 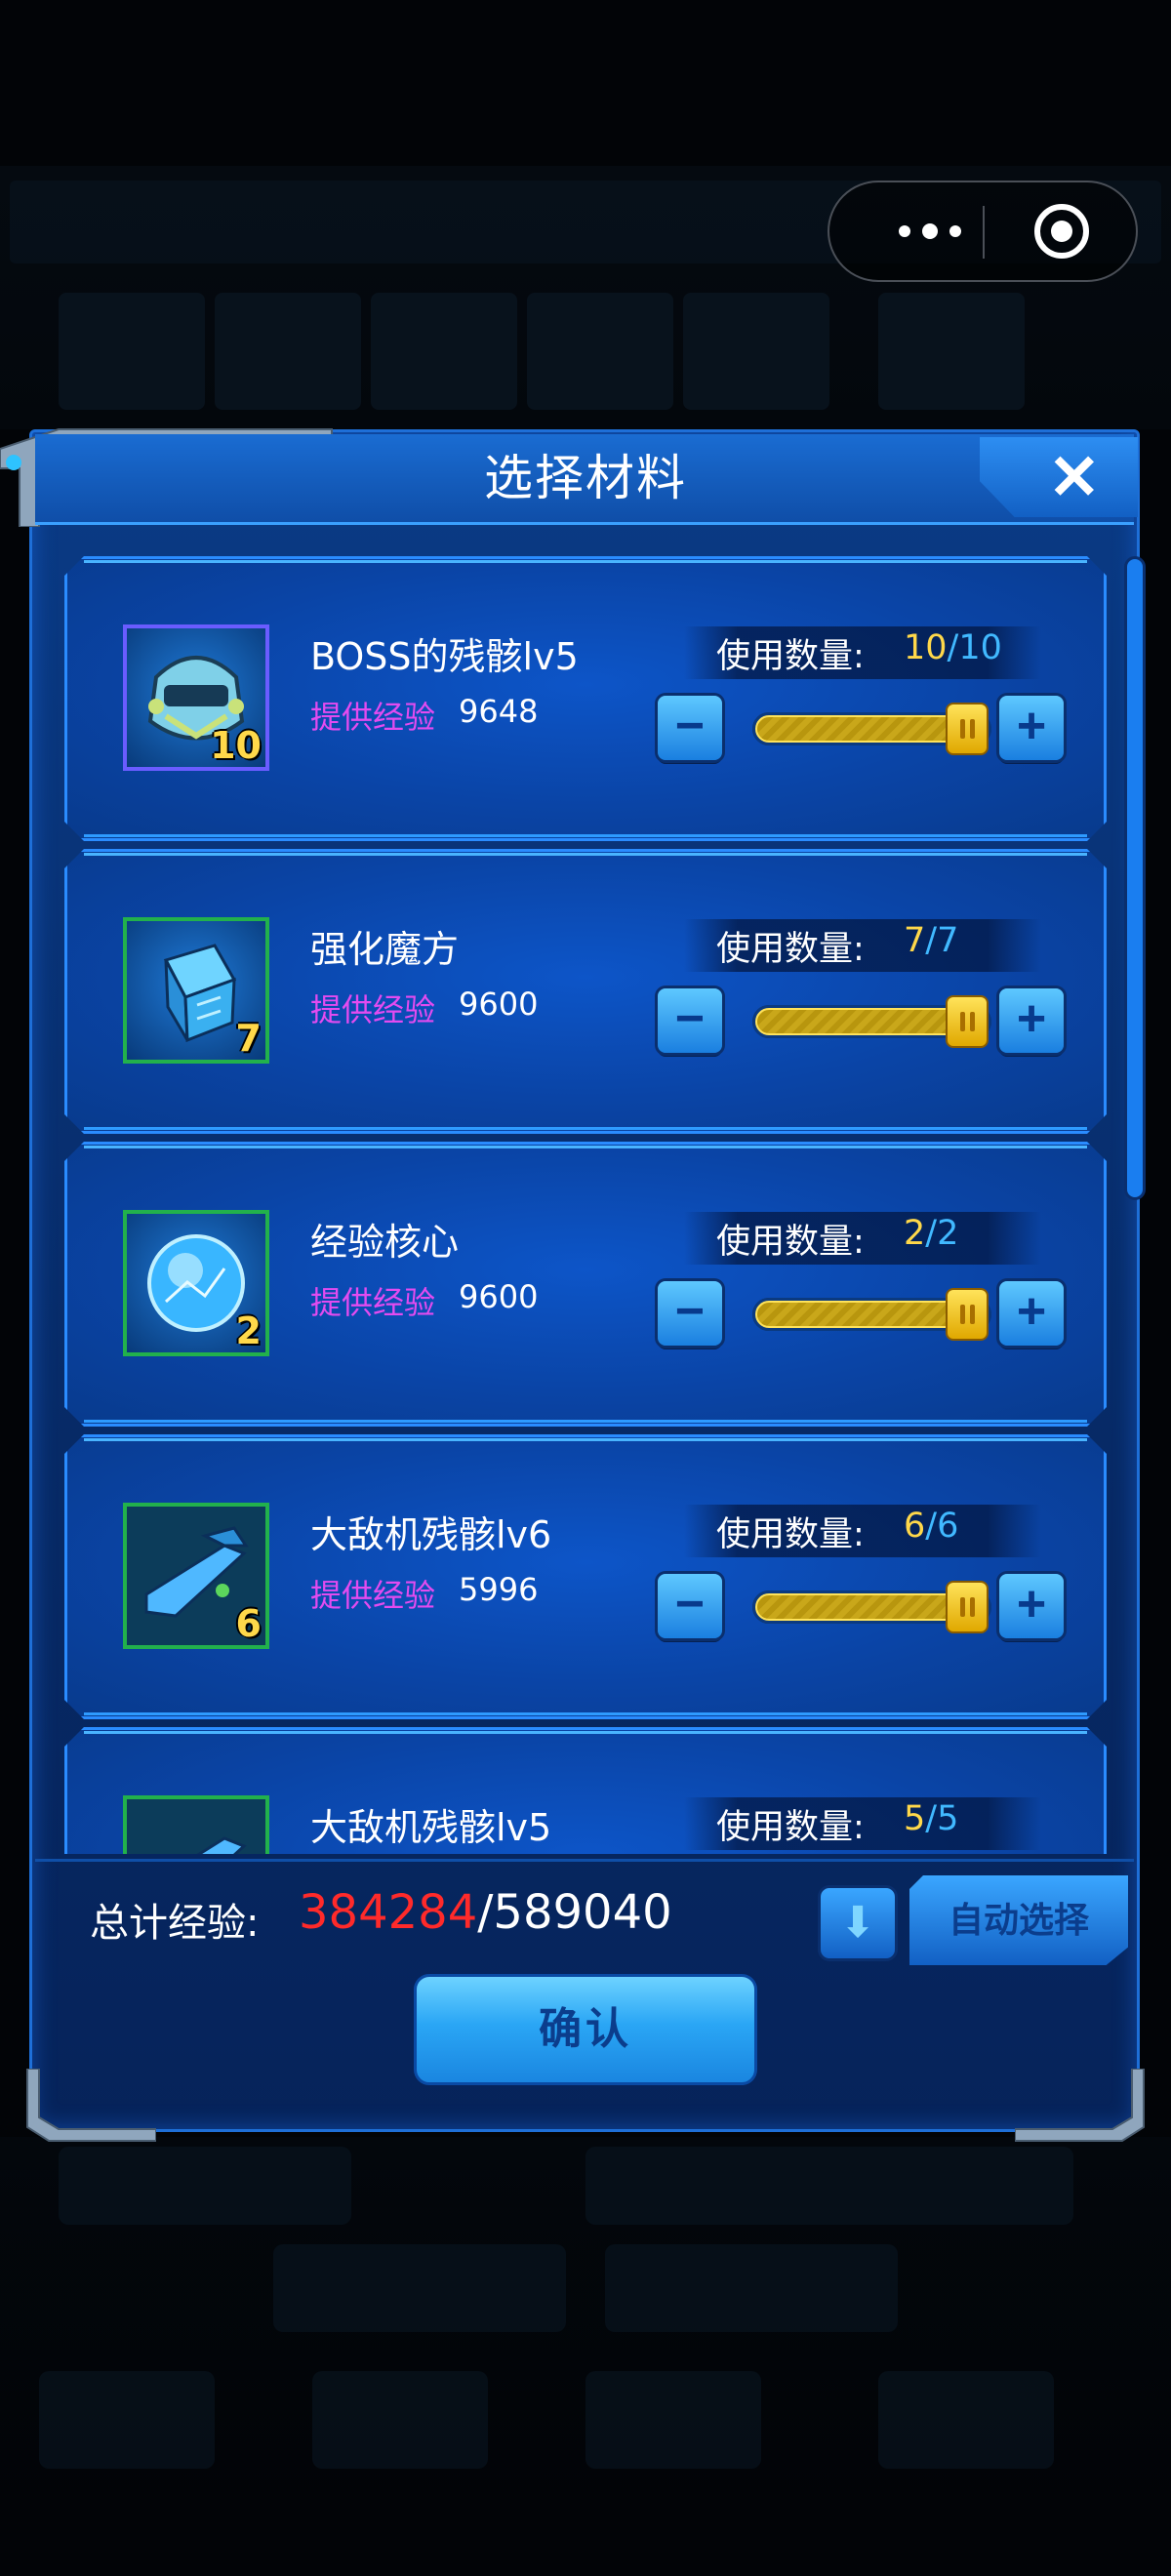 What do you see at coordinates (1135, 878) in the screenshot?
I see `list-scrollbar` at bounding box center [1135, 878].